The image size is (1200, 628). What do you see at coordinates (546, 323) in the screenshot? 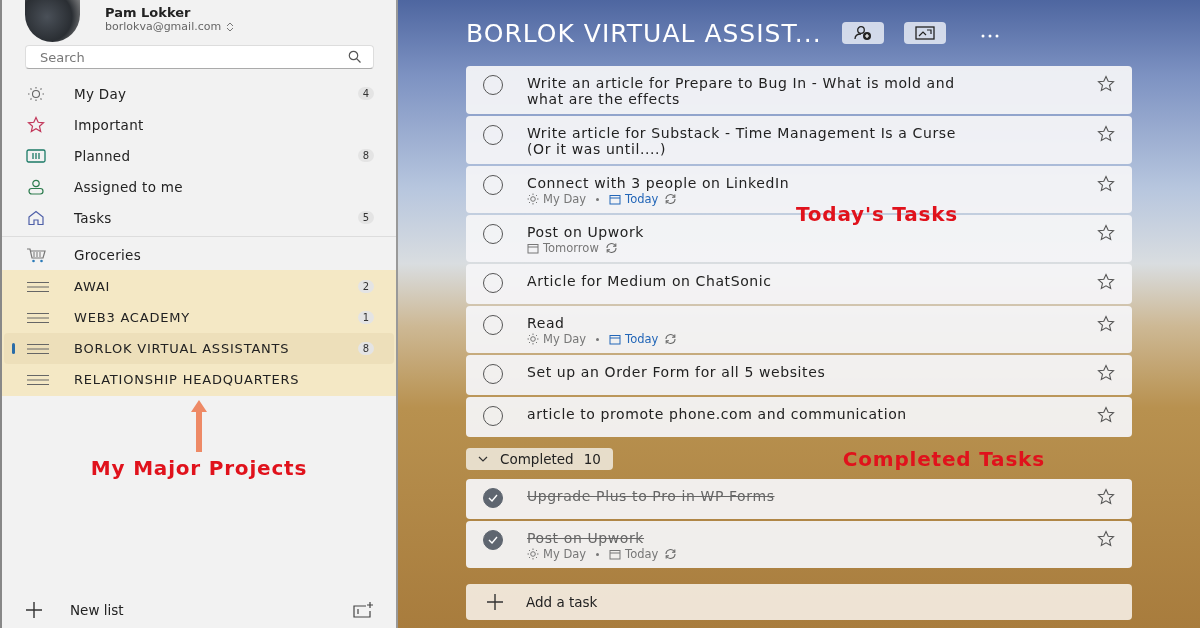
I see `task-title: Read` at bounding box center [546, 323].